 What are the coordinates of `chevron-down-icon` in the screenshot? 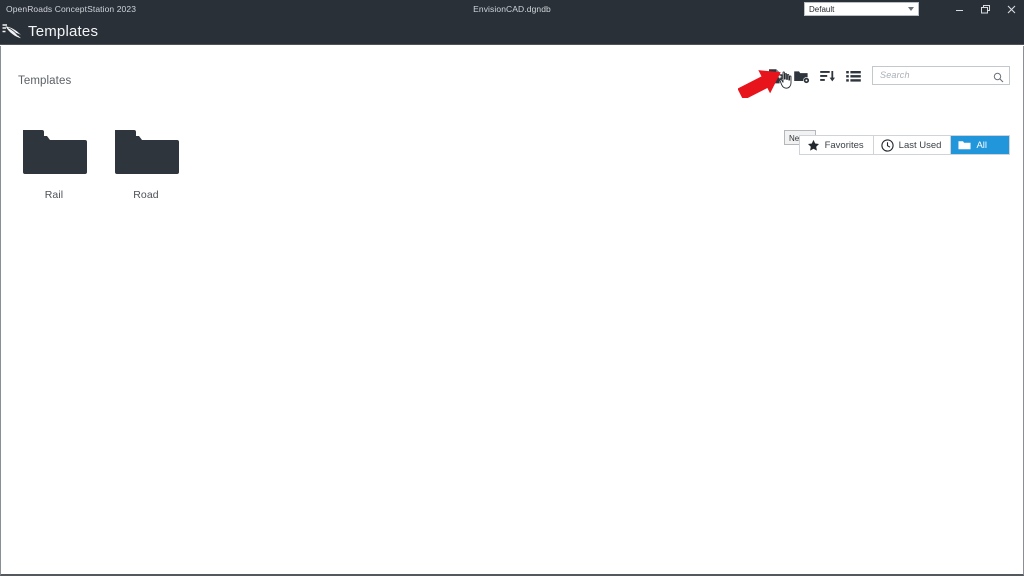 It's located at (911, 9).